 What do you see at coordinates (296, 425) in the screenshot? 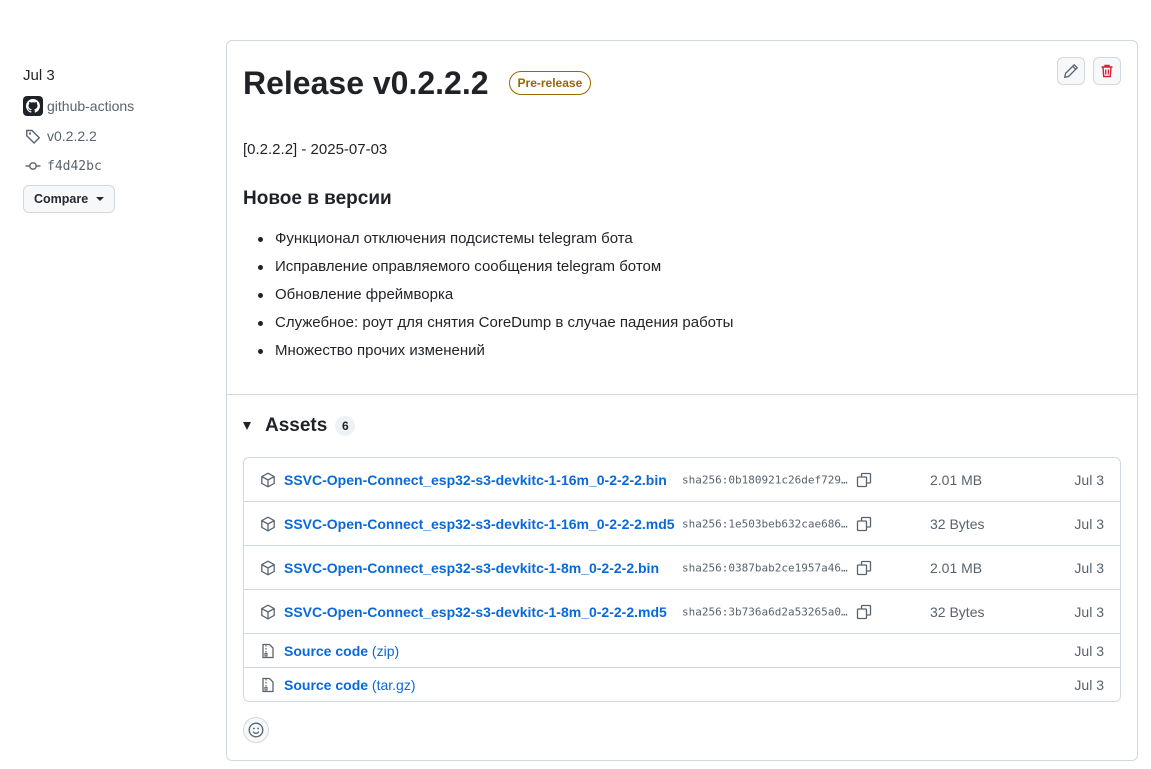
I see `assets-title: Assets` at bounding box center [296, 425].